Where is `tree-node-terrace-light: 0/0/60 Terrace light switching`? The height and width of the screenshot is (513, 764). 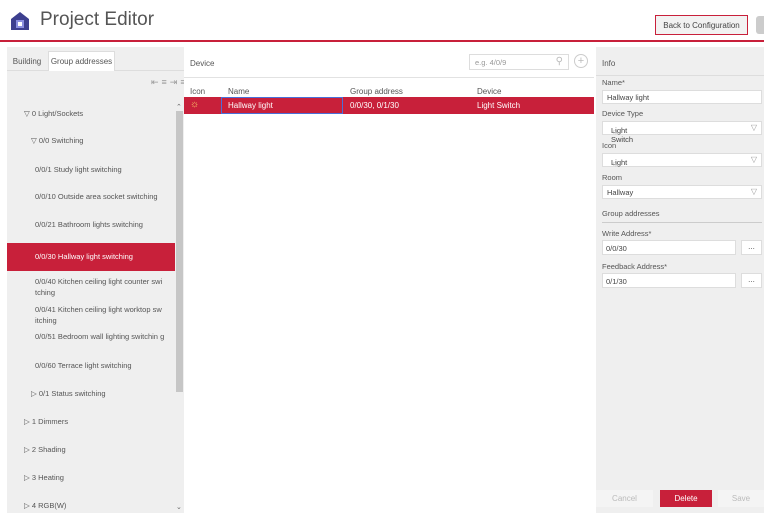 tree-node-terrace-light: 0/0/60 Terrace light switching is located at coordinates (91, 365).